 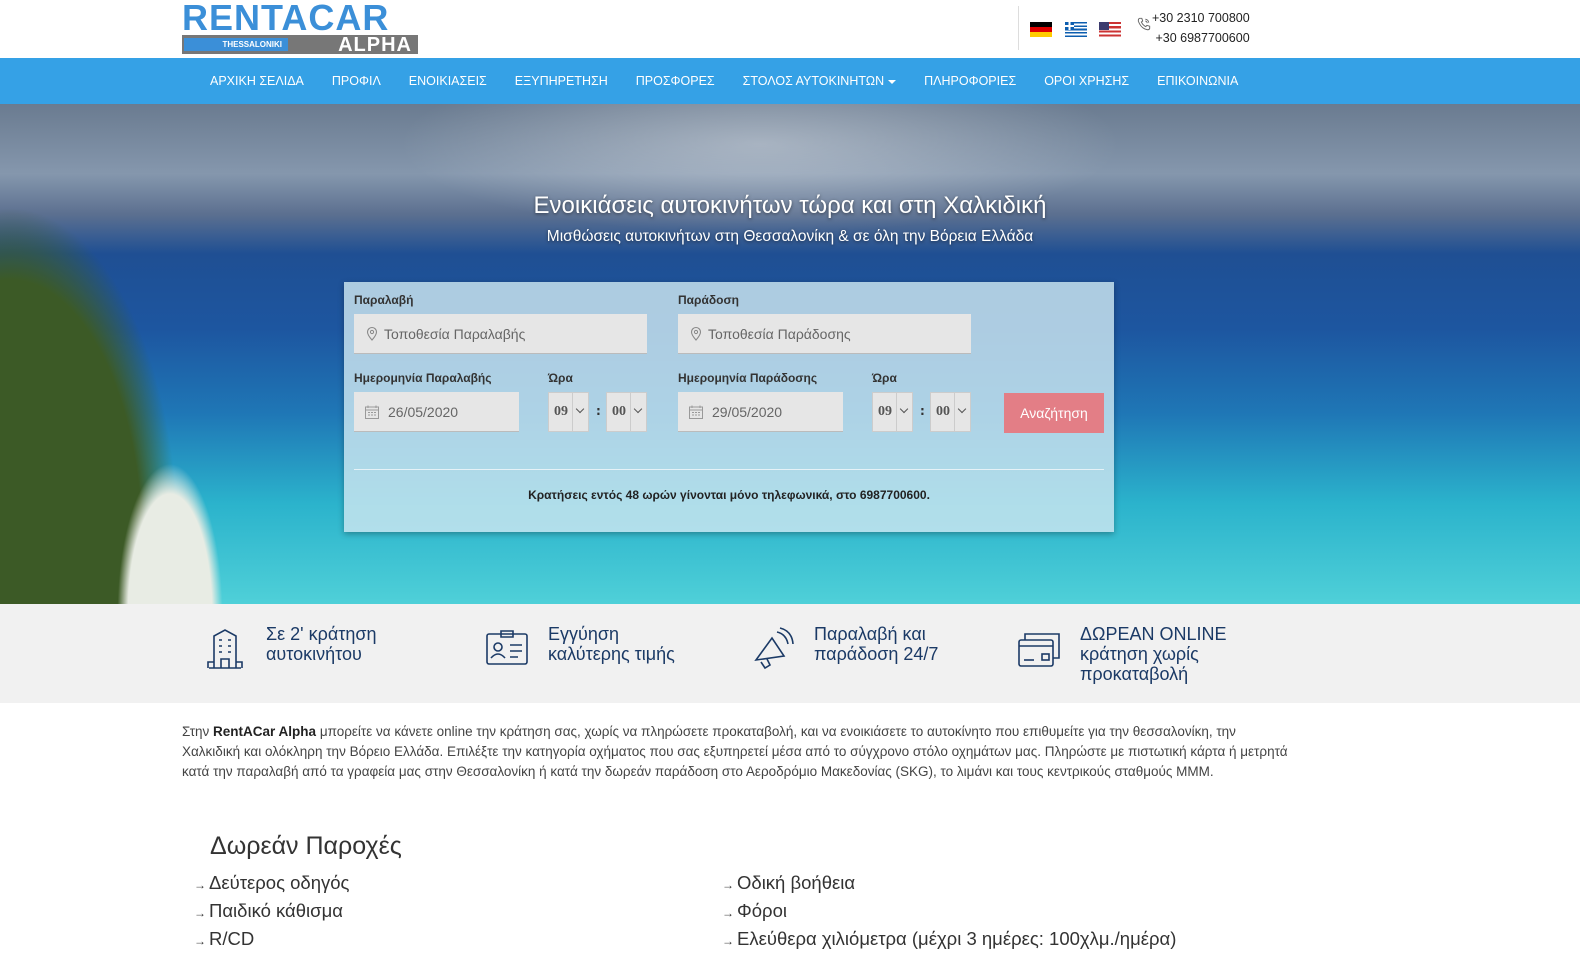 I want to click on feature-line: ΔΩΡΕΑΝ ONLINE, so click(x=1153, y=634).